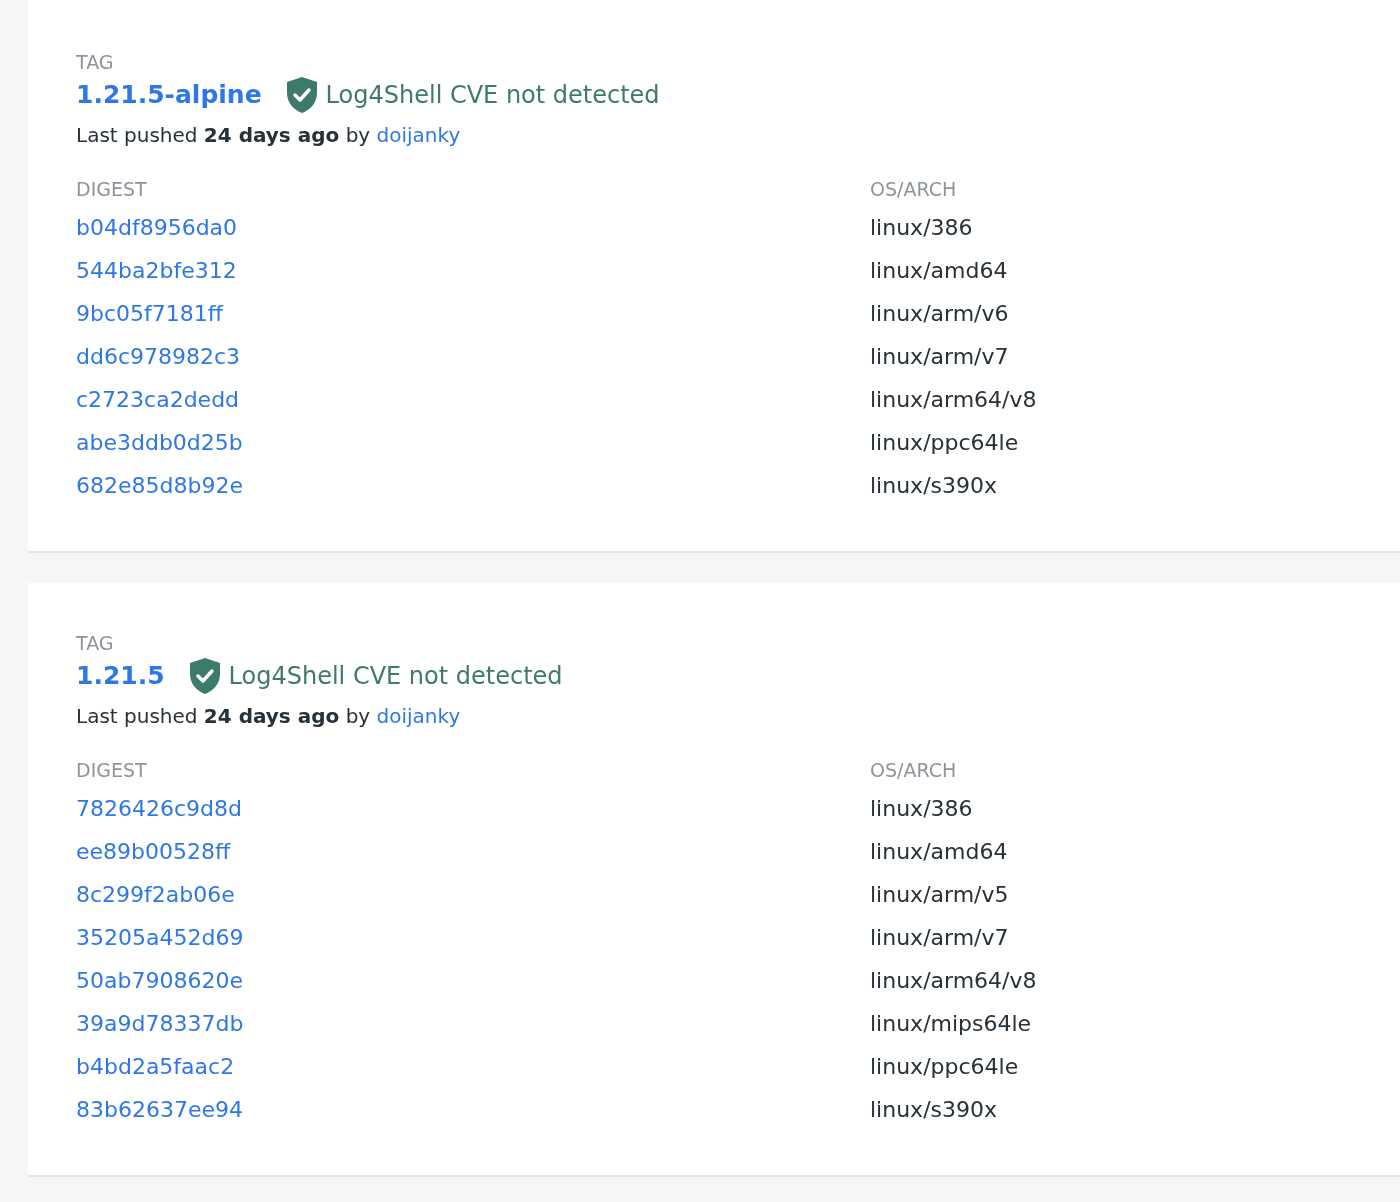 The width and height of the screenshot is (1400, 1202). What do you see at coordinates (160, 1023) in the screenshot?
I see `digest-link: 39a9d78337db` at bounding box center [160, 1023].